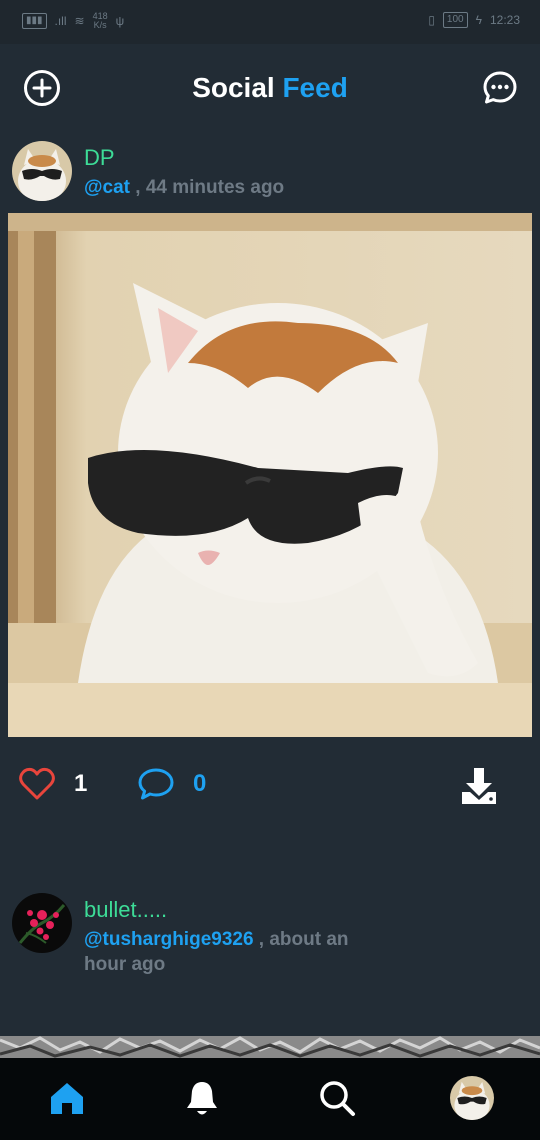 The image size is (540, 1140). I want to click on messages-button, so click(500, 88).